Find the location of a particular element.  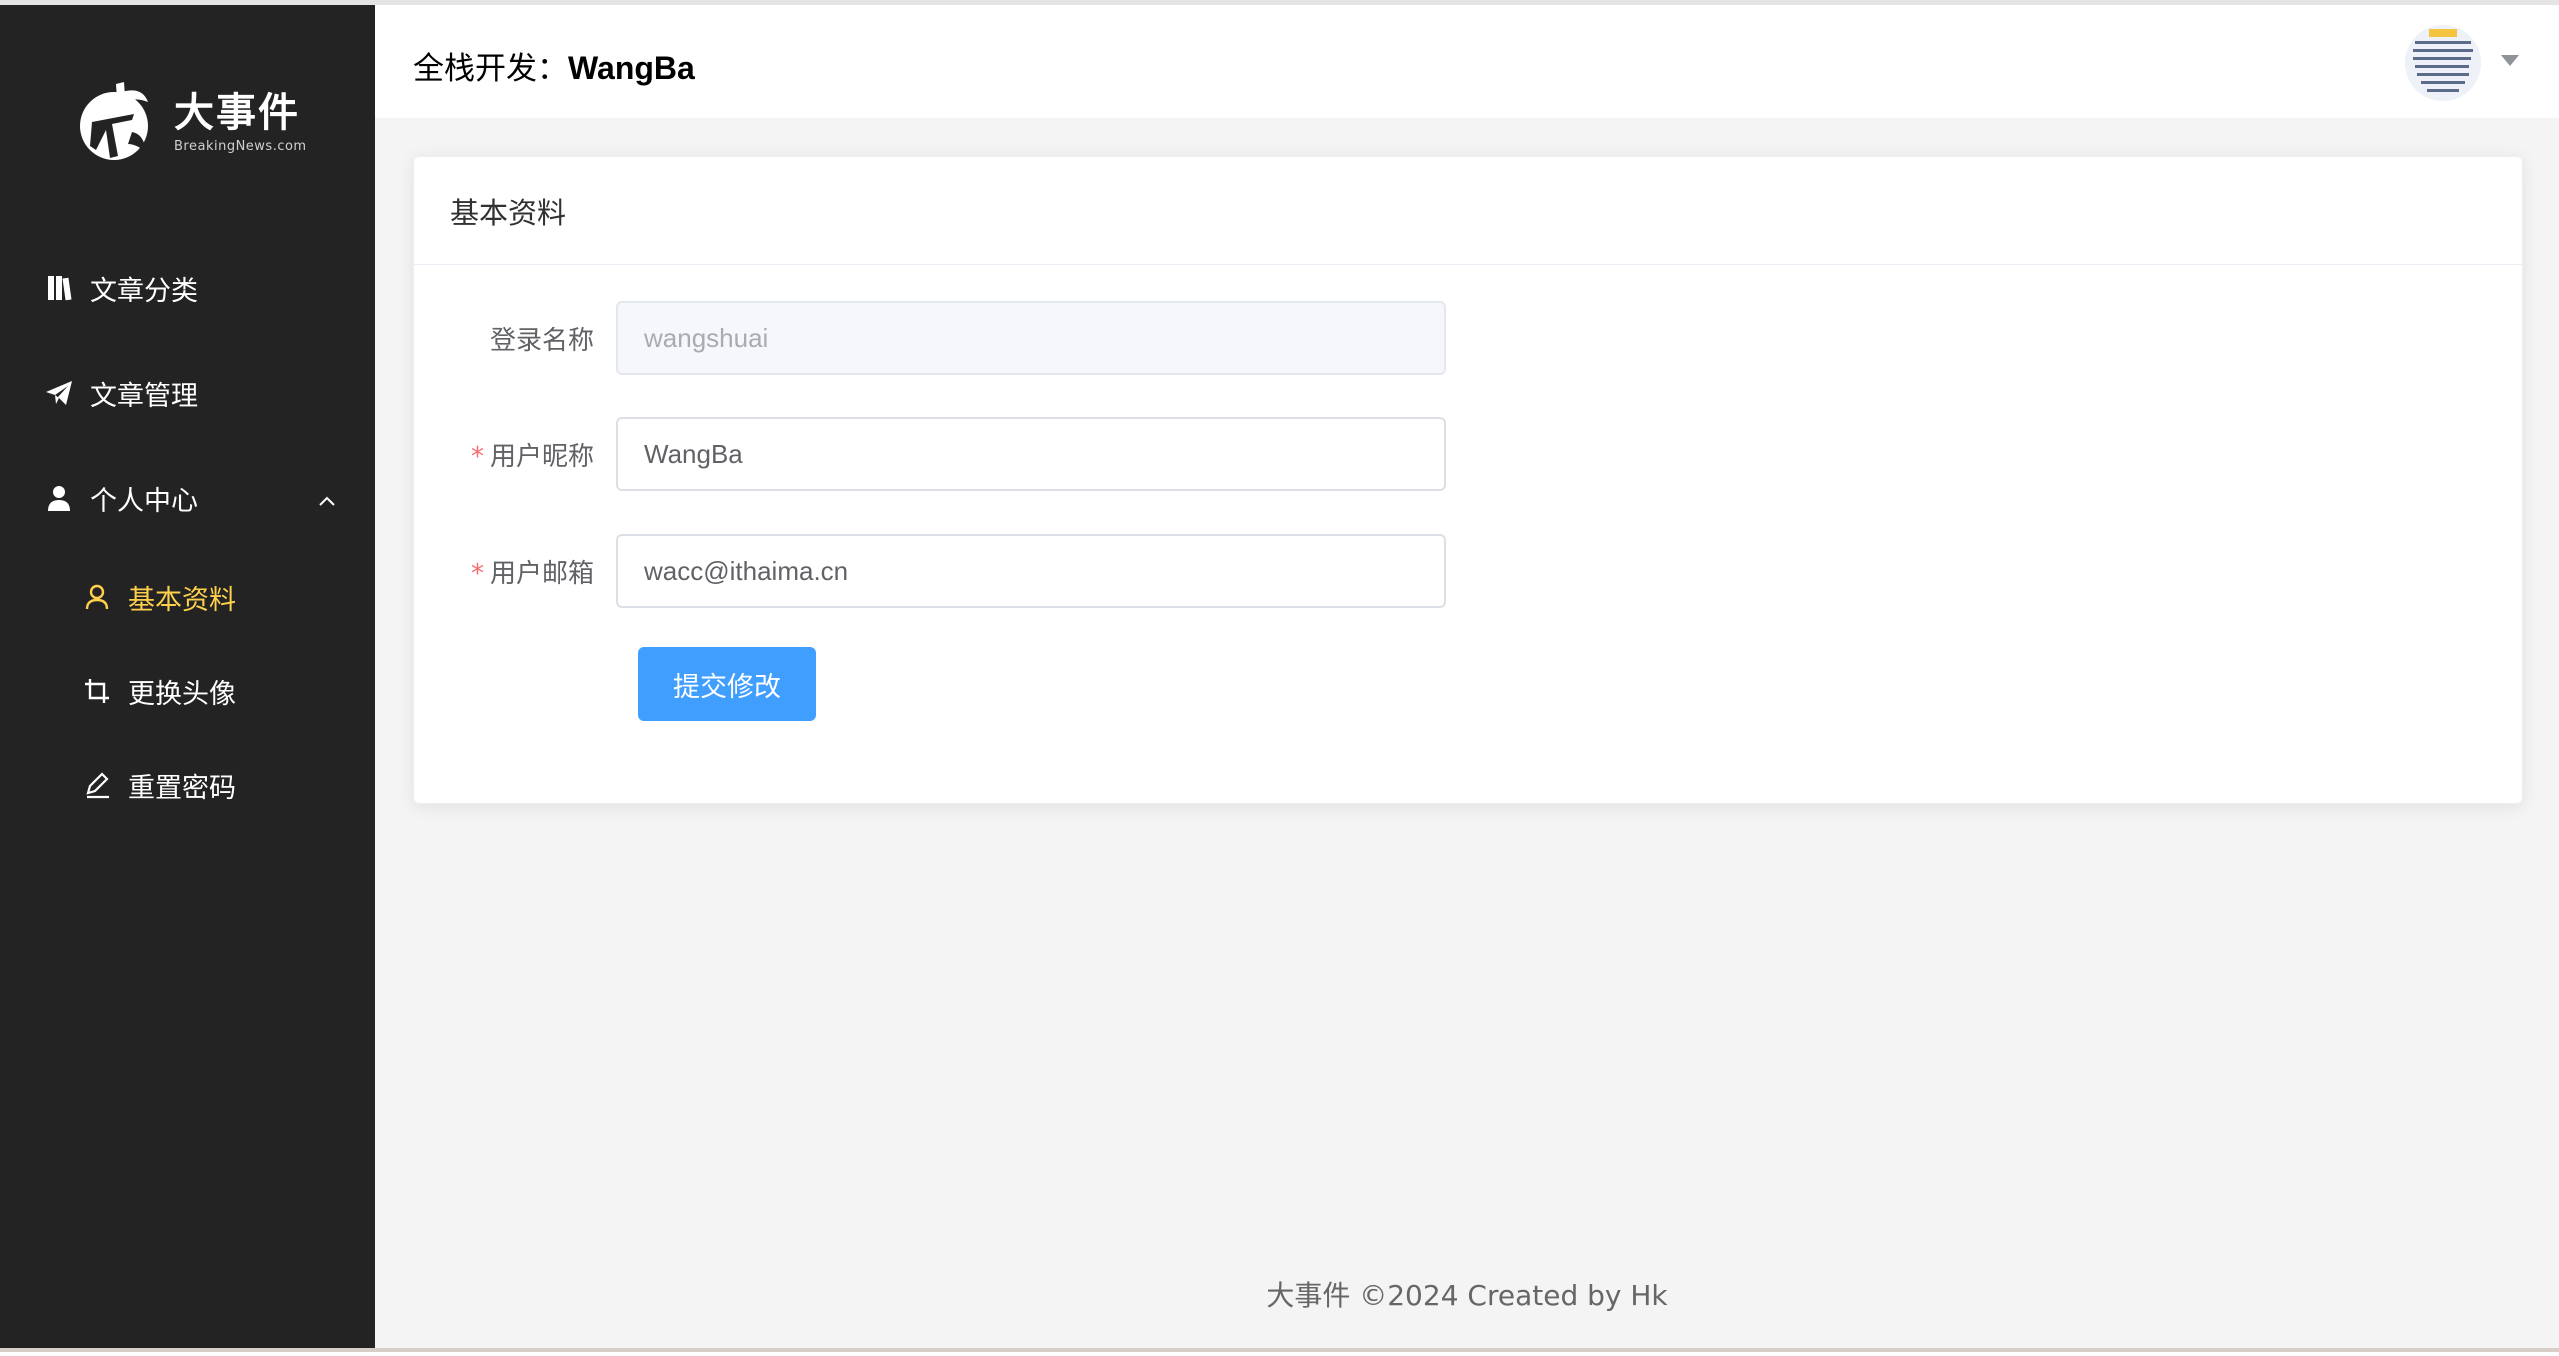

submit-button: 提交修改 is located at coordinates (727, 684).